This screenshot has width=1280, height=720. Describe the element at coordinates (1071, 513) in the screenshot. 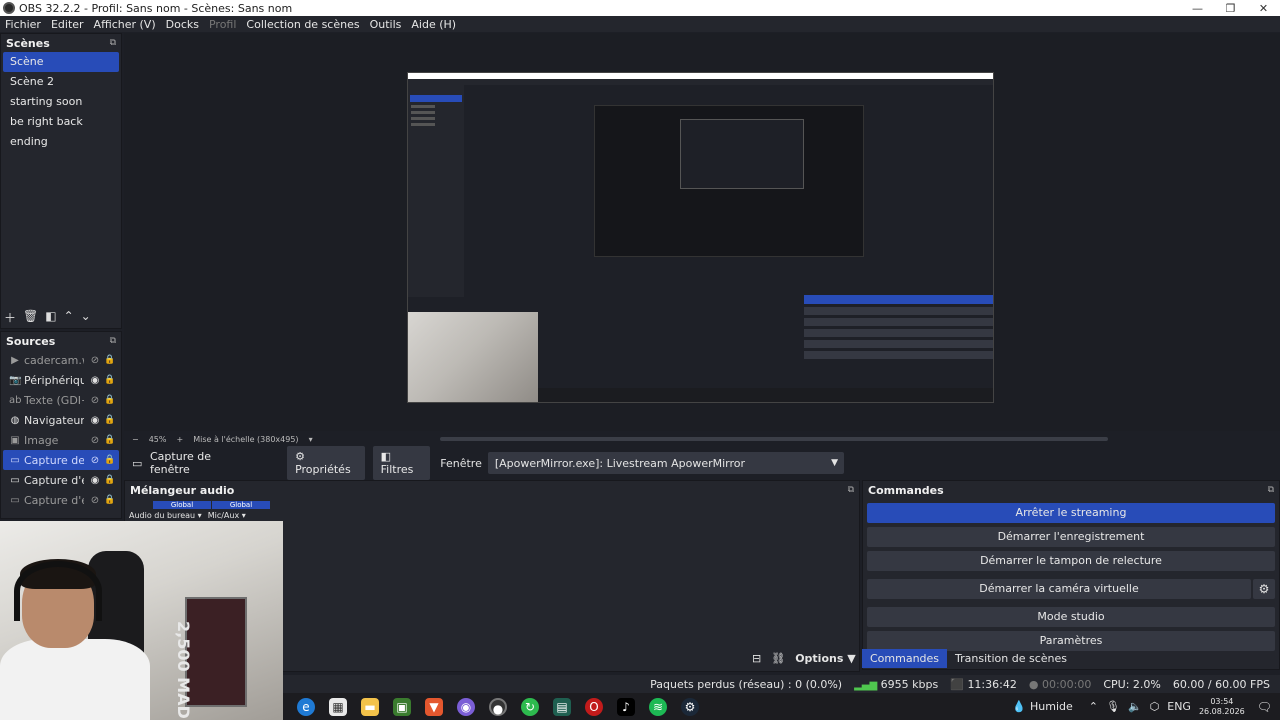

I see `stop-streaming-button: Arrêter le streaming` at that location.